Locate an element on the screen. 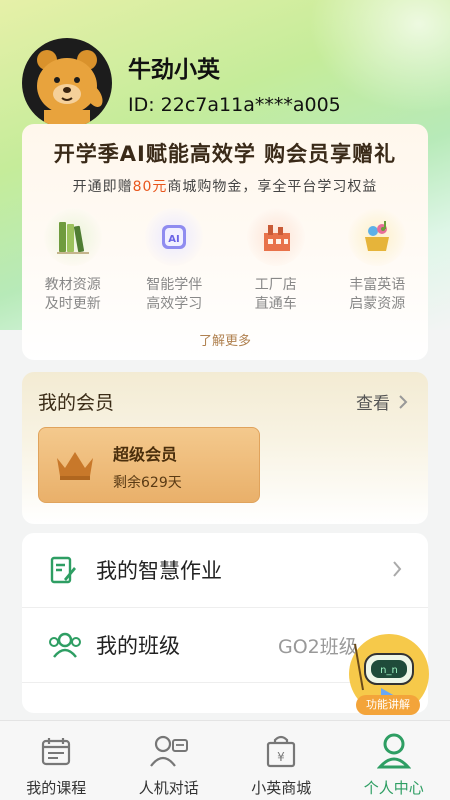 The image size is (450, 800). menu-item-homework: 我的智慧作业 is located at coordinates (225, 570).